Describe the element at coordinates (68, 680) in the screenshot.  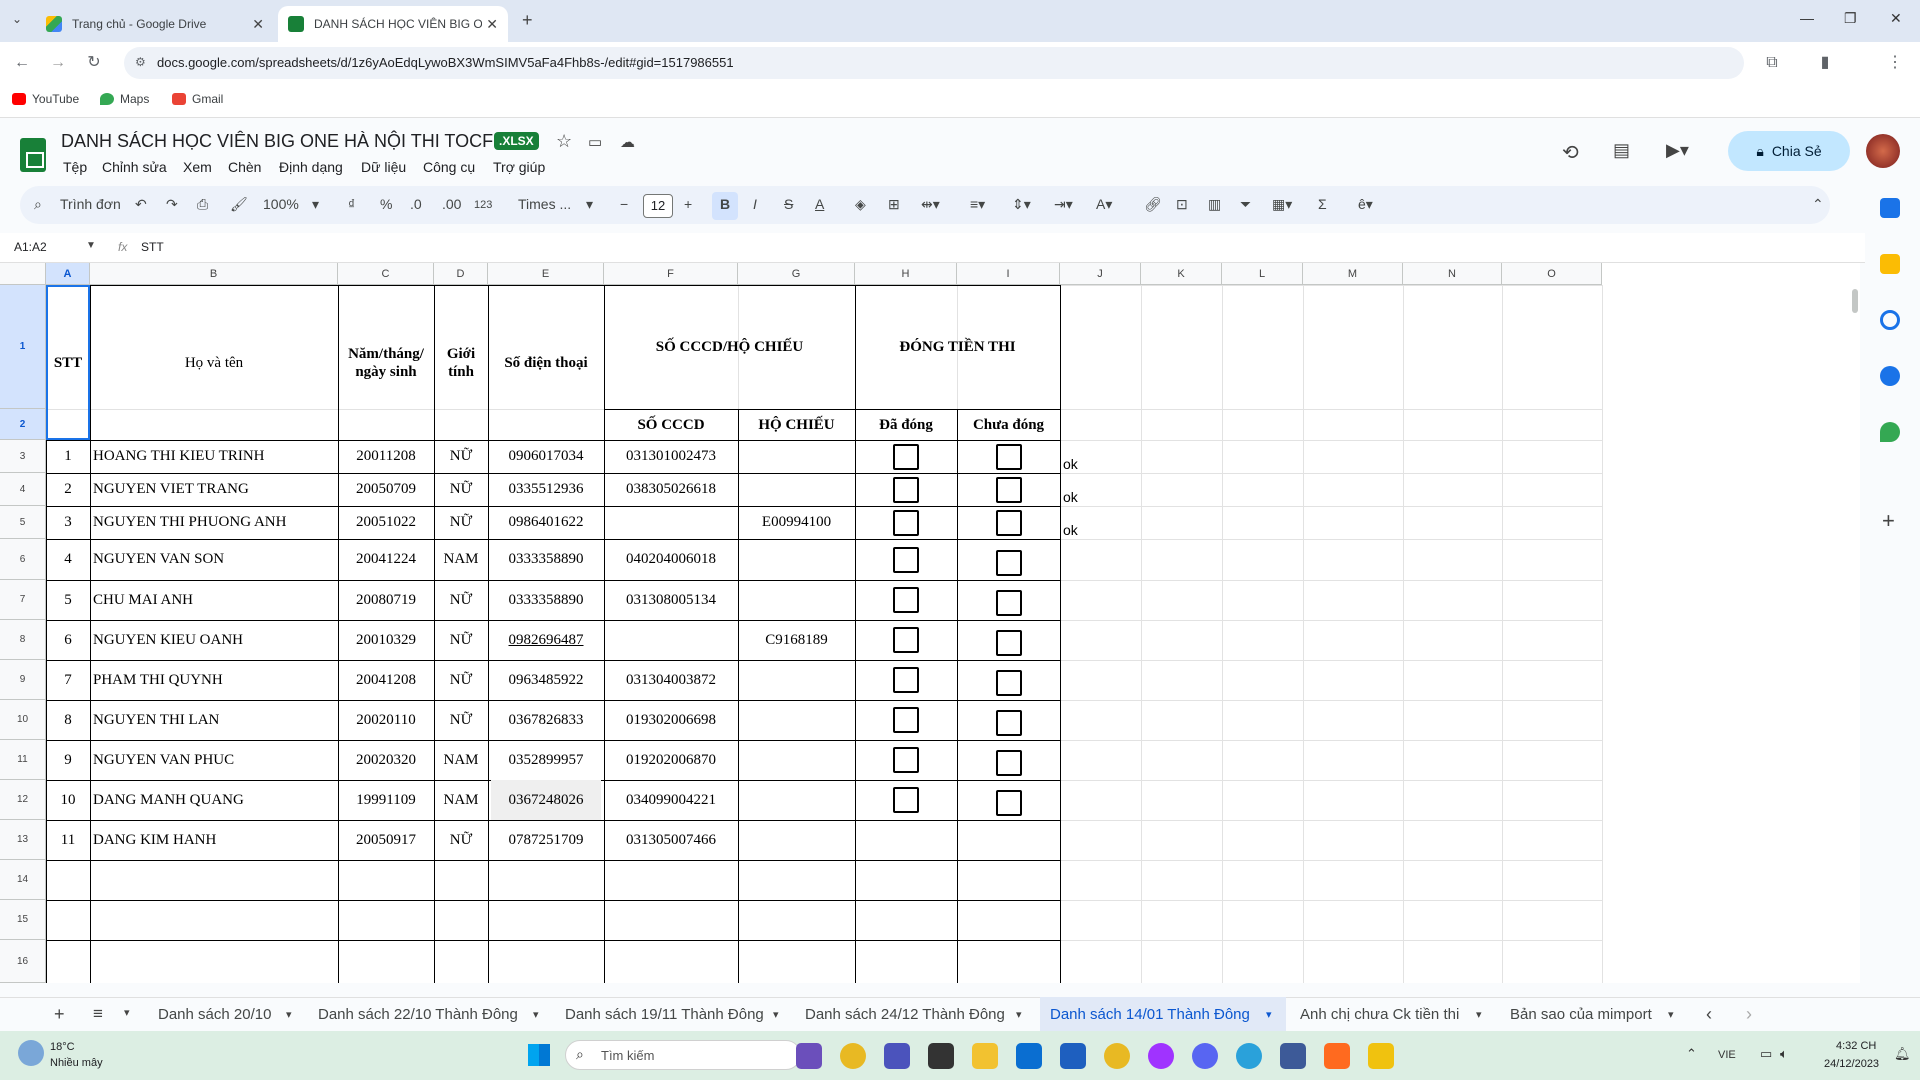
I see `cell-stt: 7` at that location.